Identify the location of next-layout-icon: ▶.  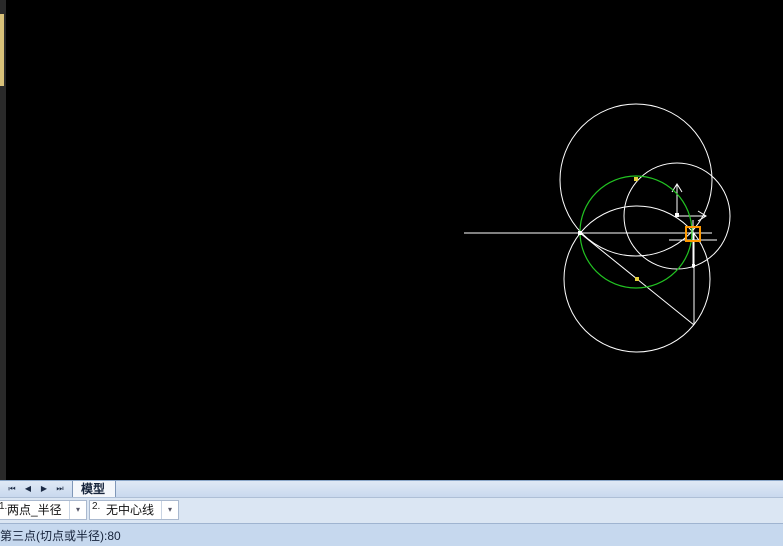
(44, 489).